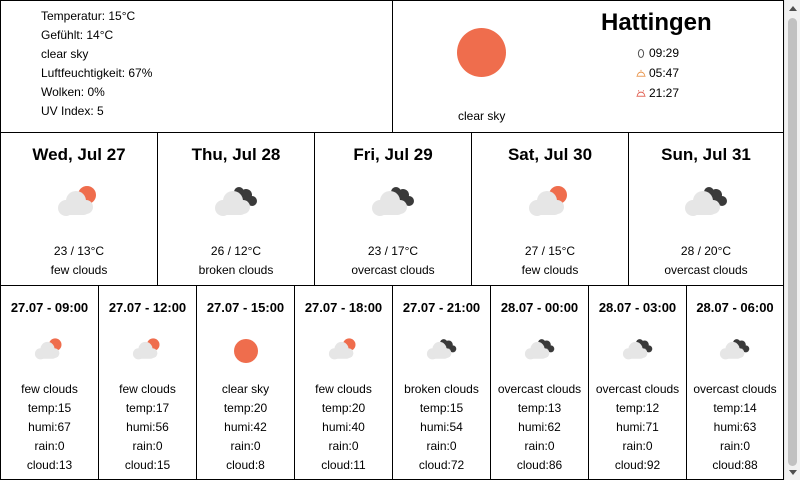  What do you see at coordinates (637, 465) in the screenshot?
I see `hour-cloud: cloud:92` at bounding box center [637, 465].